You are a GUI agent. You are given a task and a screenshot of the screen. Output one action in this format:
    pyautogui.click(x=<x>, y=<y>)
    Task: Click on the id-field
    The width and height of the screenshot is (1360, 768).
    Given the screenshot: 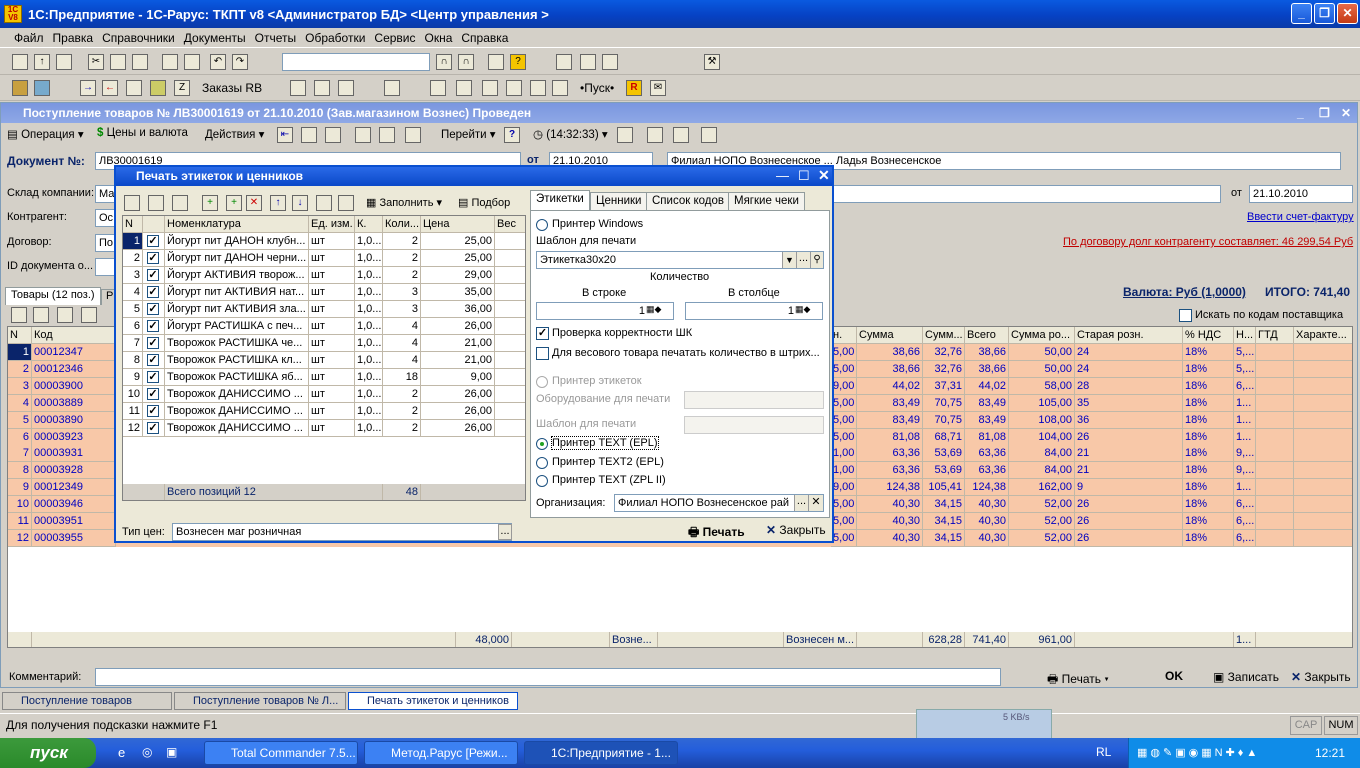 What is the action you would take?
    pyautogui.click(x=105, y=267)
    